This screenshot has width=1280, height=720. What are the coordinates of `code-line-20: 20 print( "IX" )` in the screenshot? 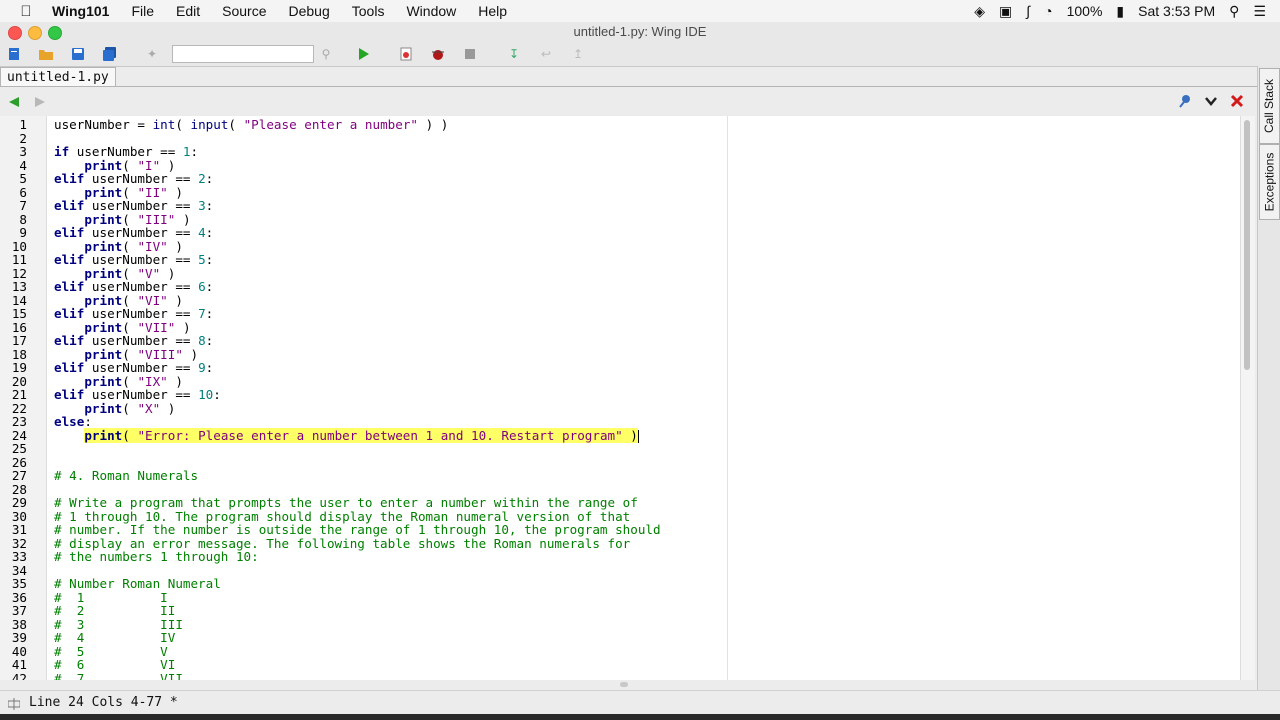 It's located at (620, 381).